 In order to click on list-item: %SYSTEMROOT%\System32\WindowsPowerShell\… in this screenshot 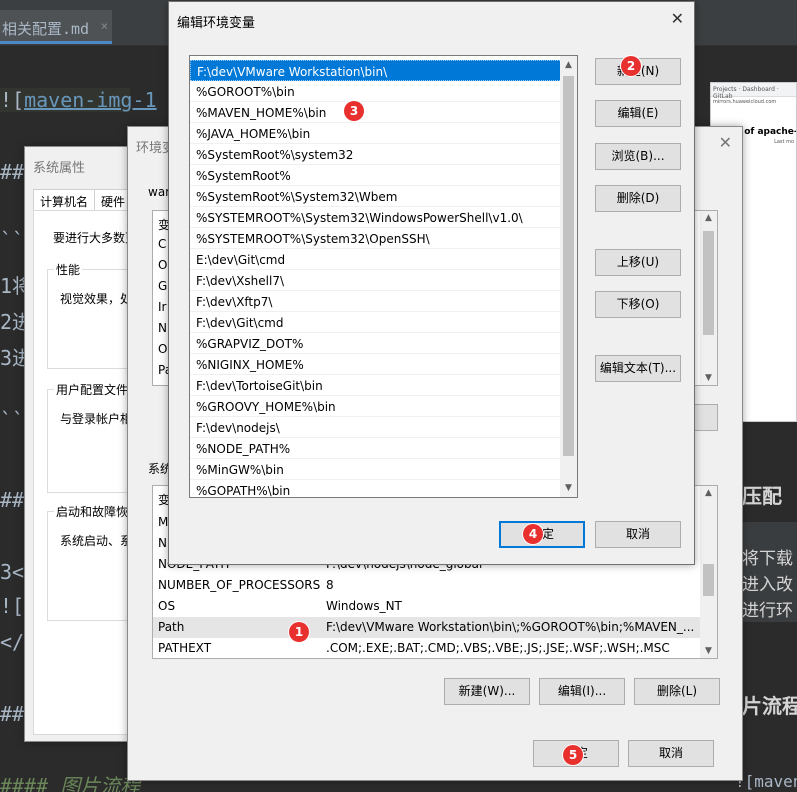, I will do `click(376, 217)`.